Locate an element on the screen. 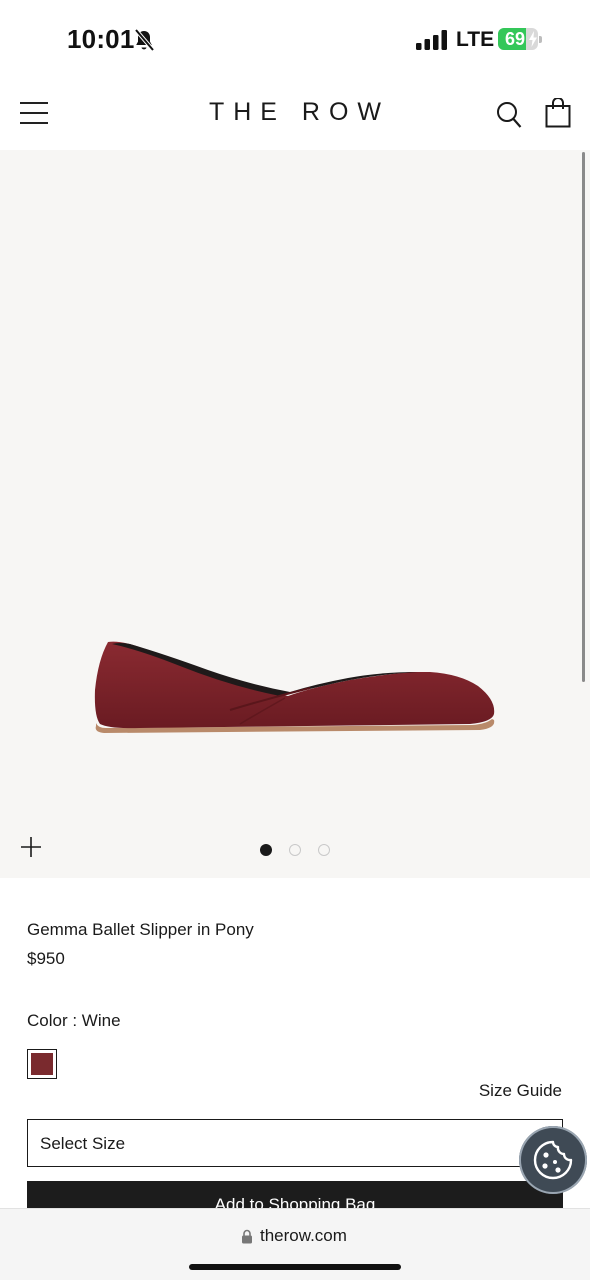 Image resolution: width=590 pixels, height=1280 pixels. plus-icon is located at coordinates (31, 847).